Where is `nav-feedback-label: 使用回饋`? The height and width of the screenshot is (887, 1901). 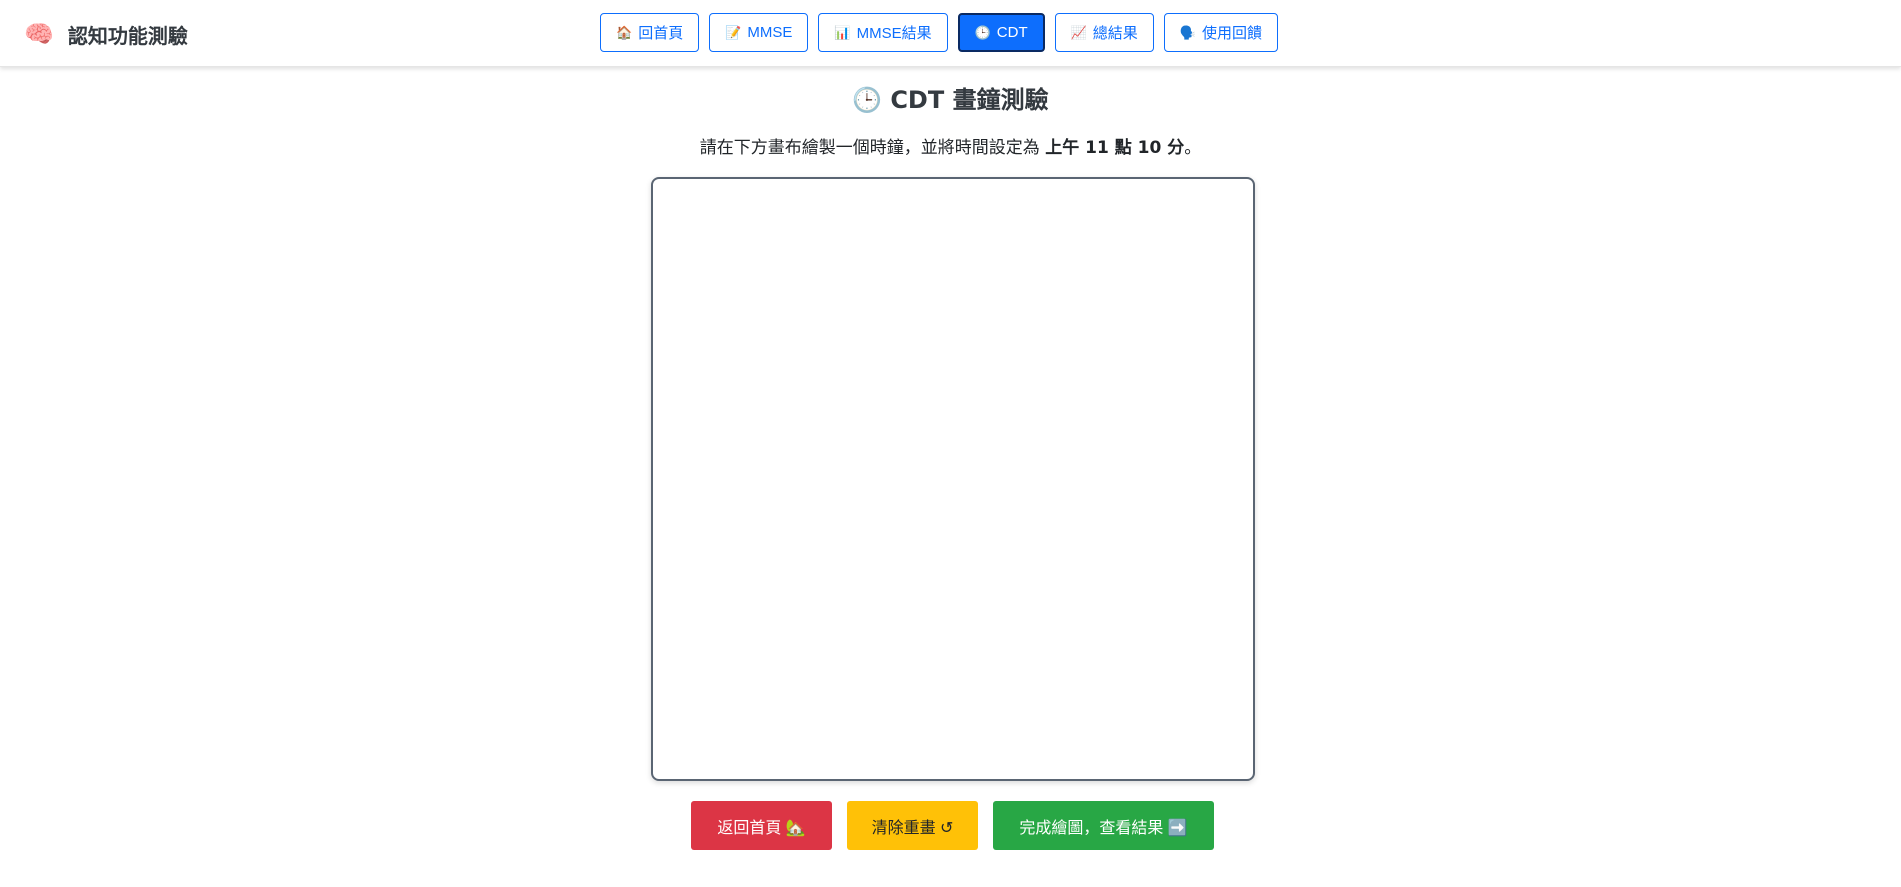 nav-feedback-label: 使用回饋 is located at coordinates (1232, 33).